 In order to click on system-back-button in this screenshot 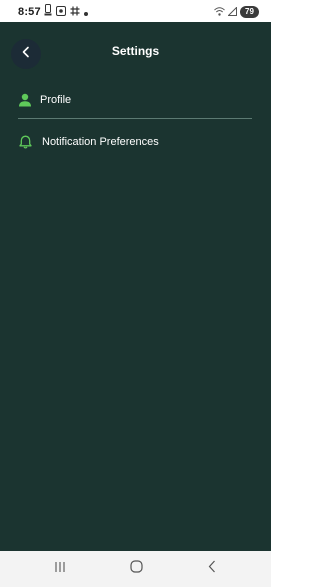, I will do `click(212, 569)`.